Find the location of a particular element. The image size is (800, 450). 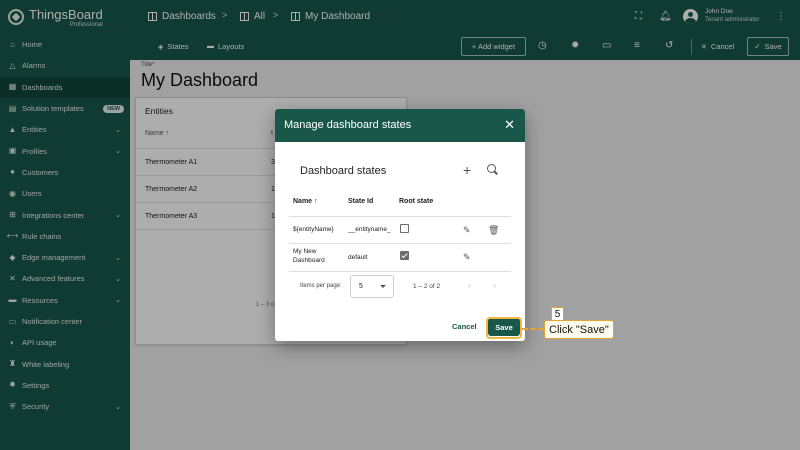

arrow-up-icon: ↑ is located at coordinates (316, 201).